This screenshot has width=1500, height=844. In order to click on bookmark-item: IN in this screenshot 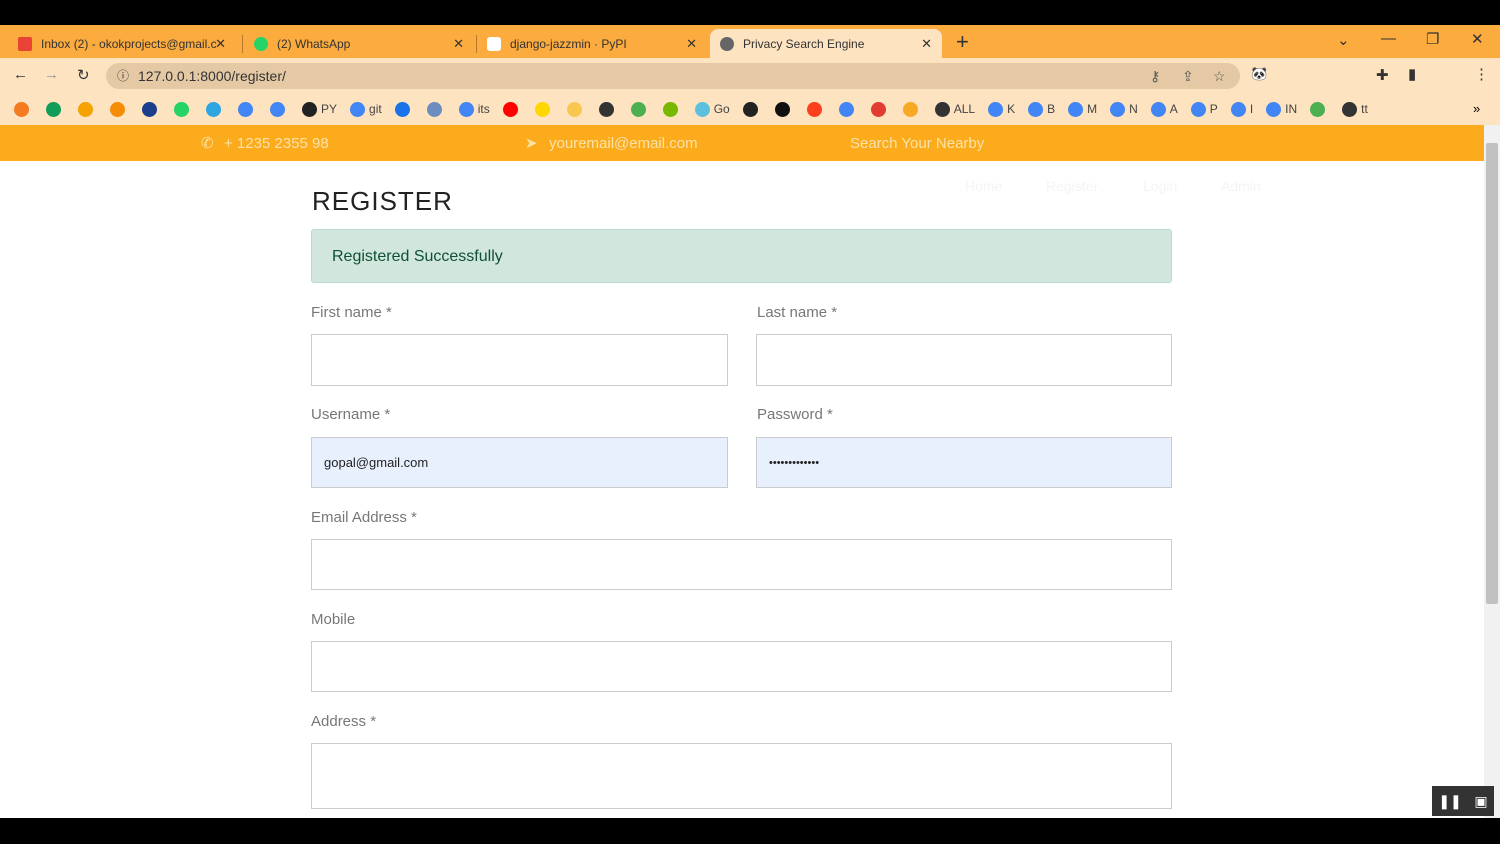, I will do `click(1281, 109)`.